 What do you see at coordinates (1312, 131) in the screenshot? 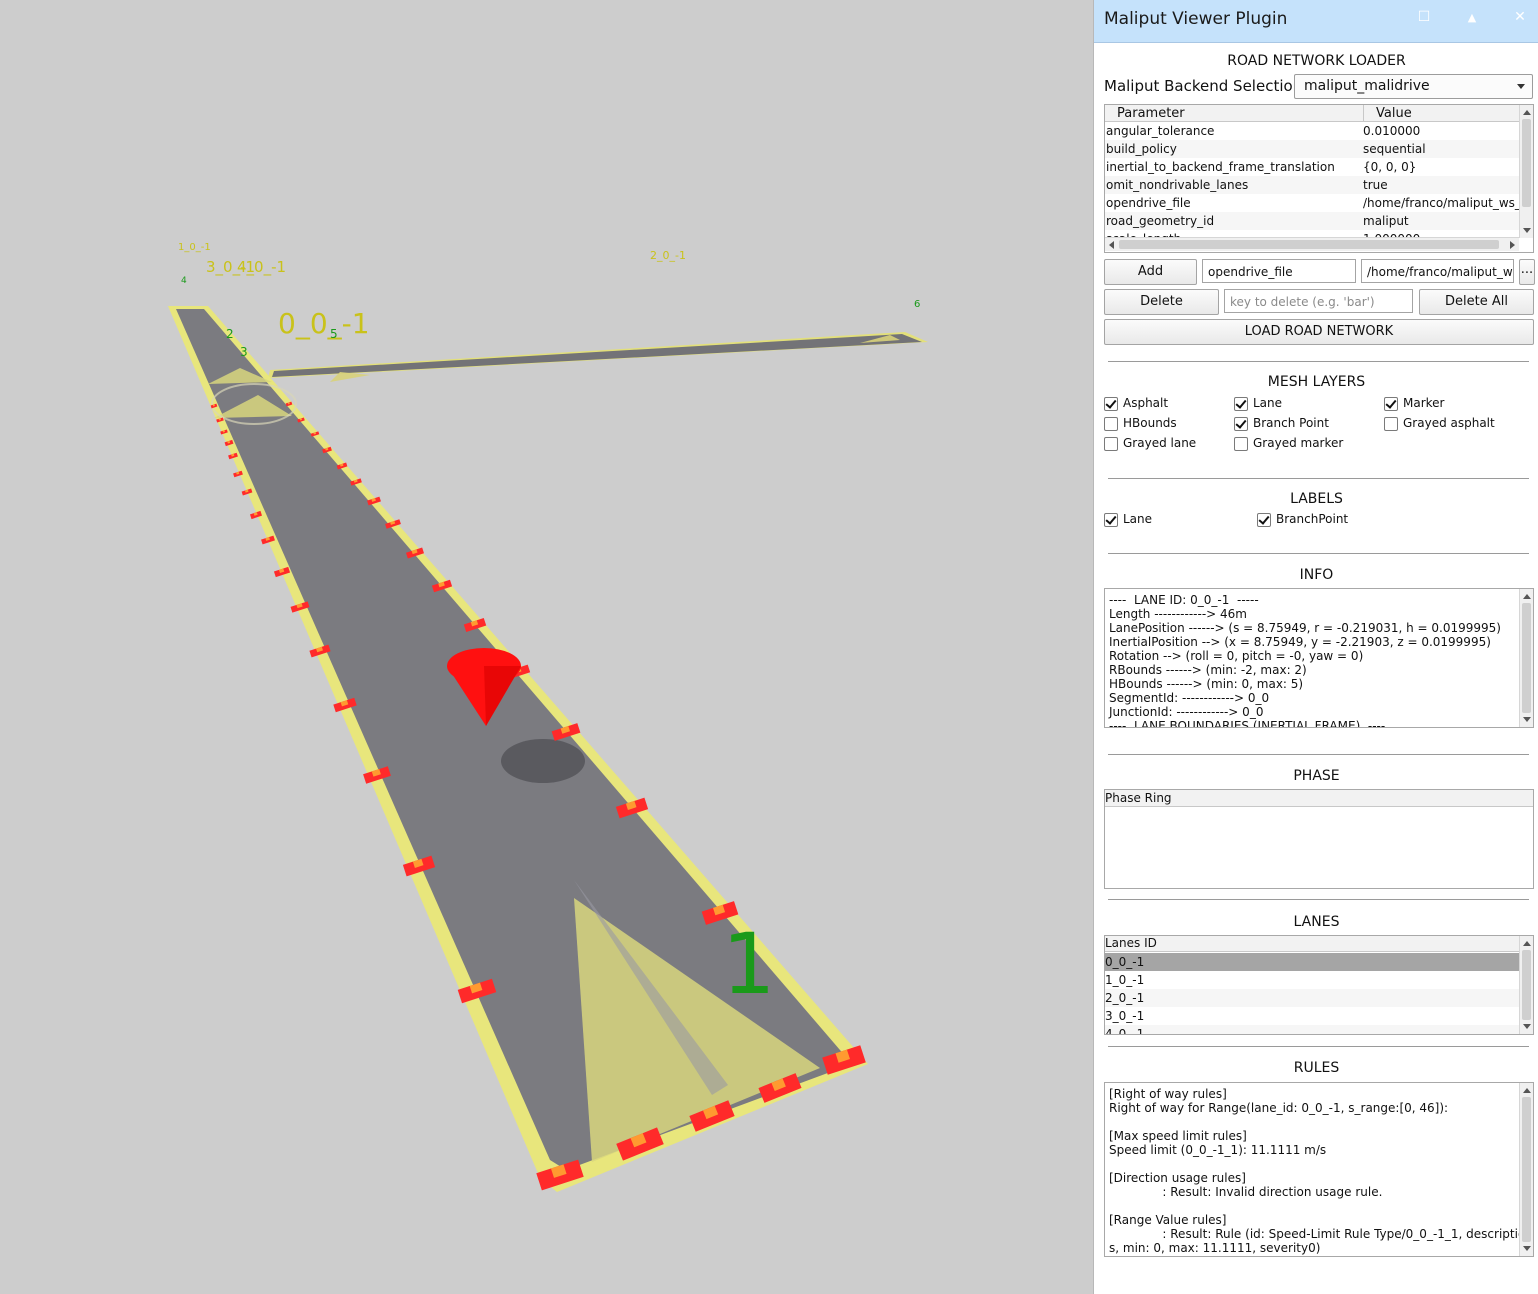
I see `parameter-row: angular_tolerance 0.010000` at bounding box center [1312, 131].